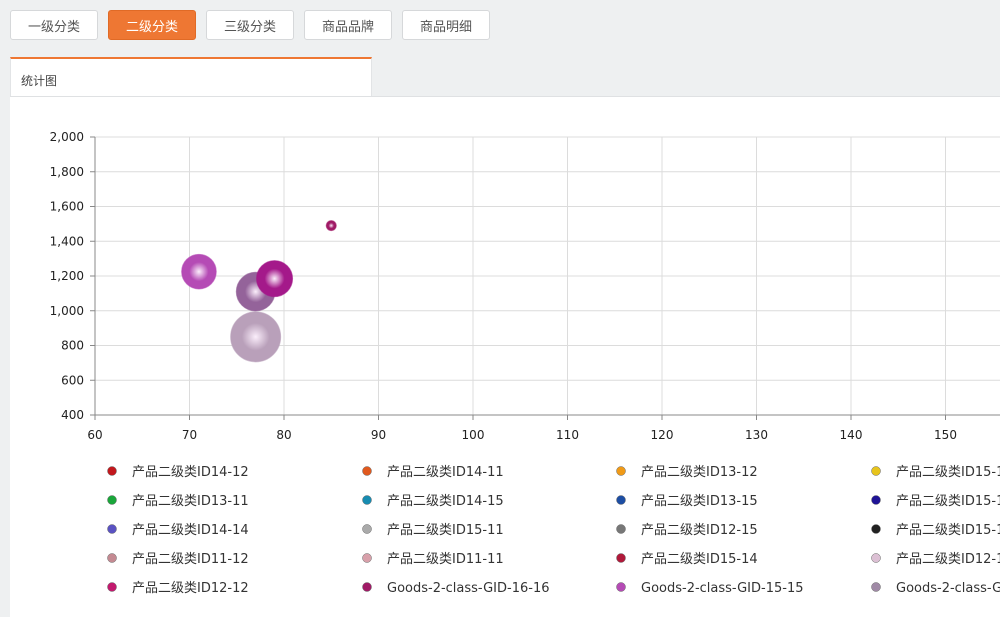 The height and width of the screenshot is (617, 1000). What do you see at coordinates (283, 435) in the screenshot?
I see `x-tick-label: 80` at bounding box center [283, 435].